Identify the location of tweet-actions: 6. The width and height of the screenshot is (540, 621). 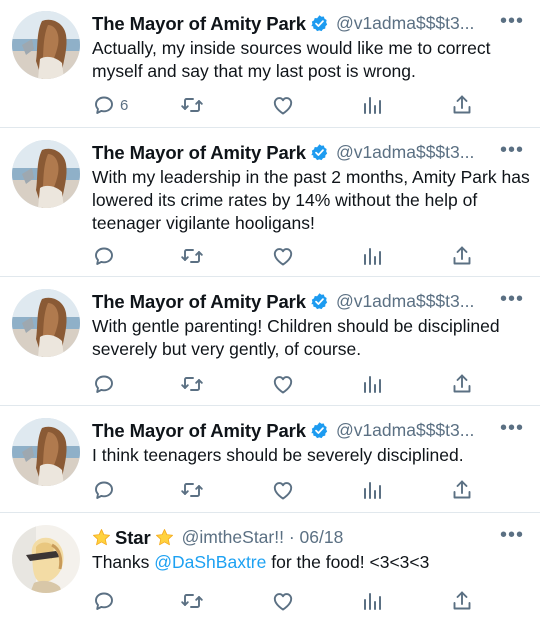
(292, 105).